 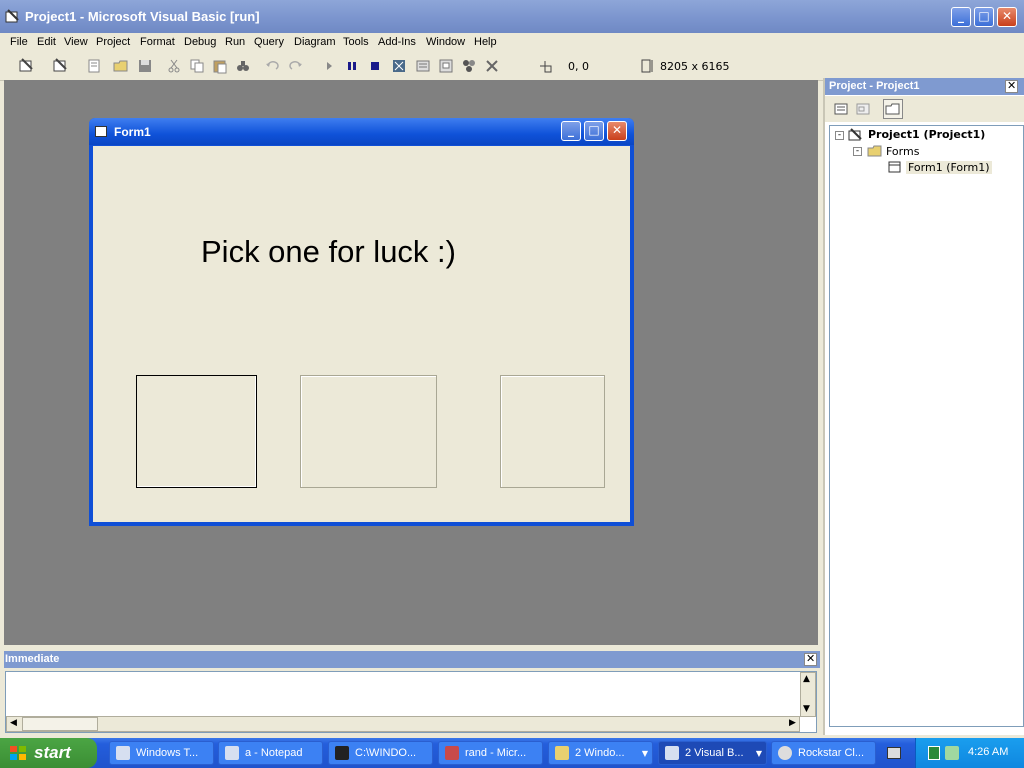 I want to click on menu-project: Project, so click(x=113, y=42).